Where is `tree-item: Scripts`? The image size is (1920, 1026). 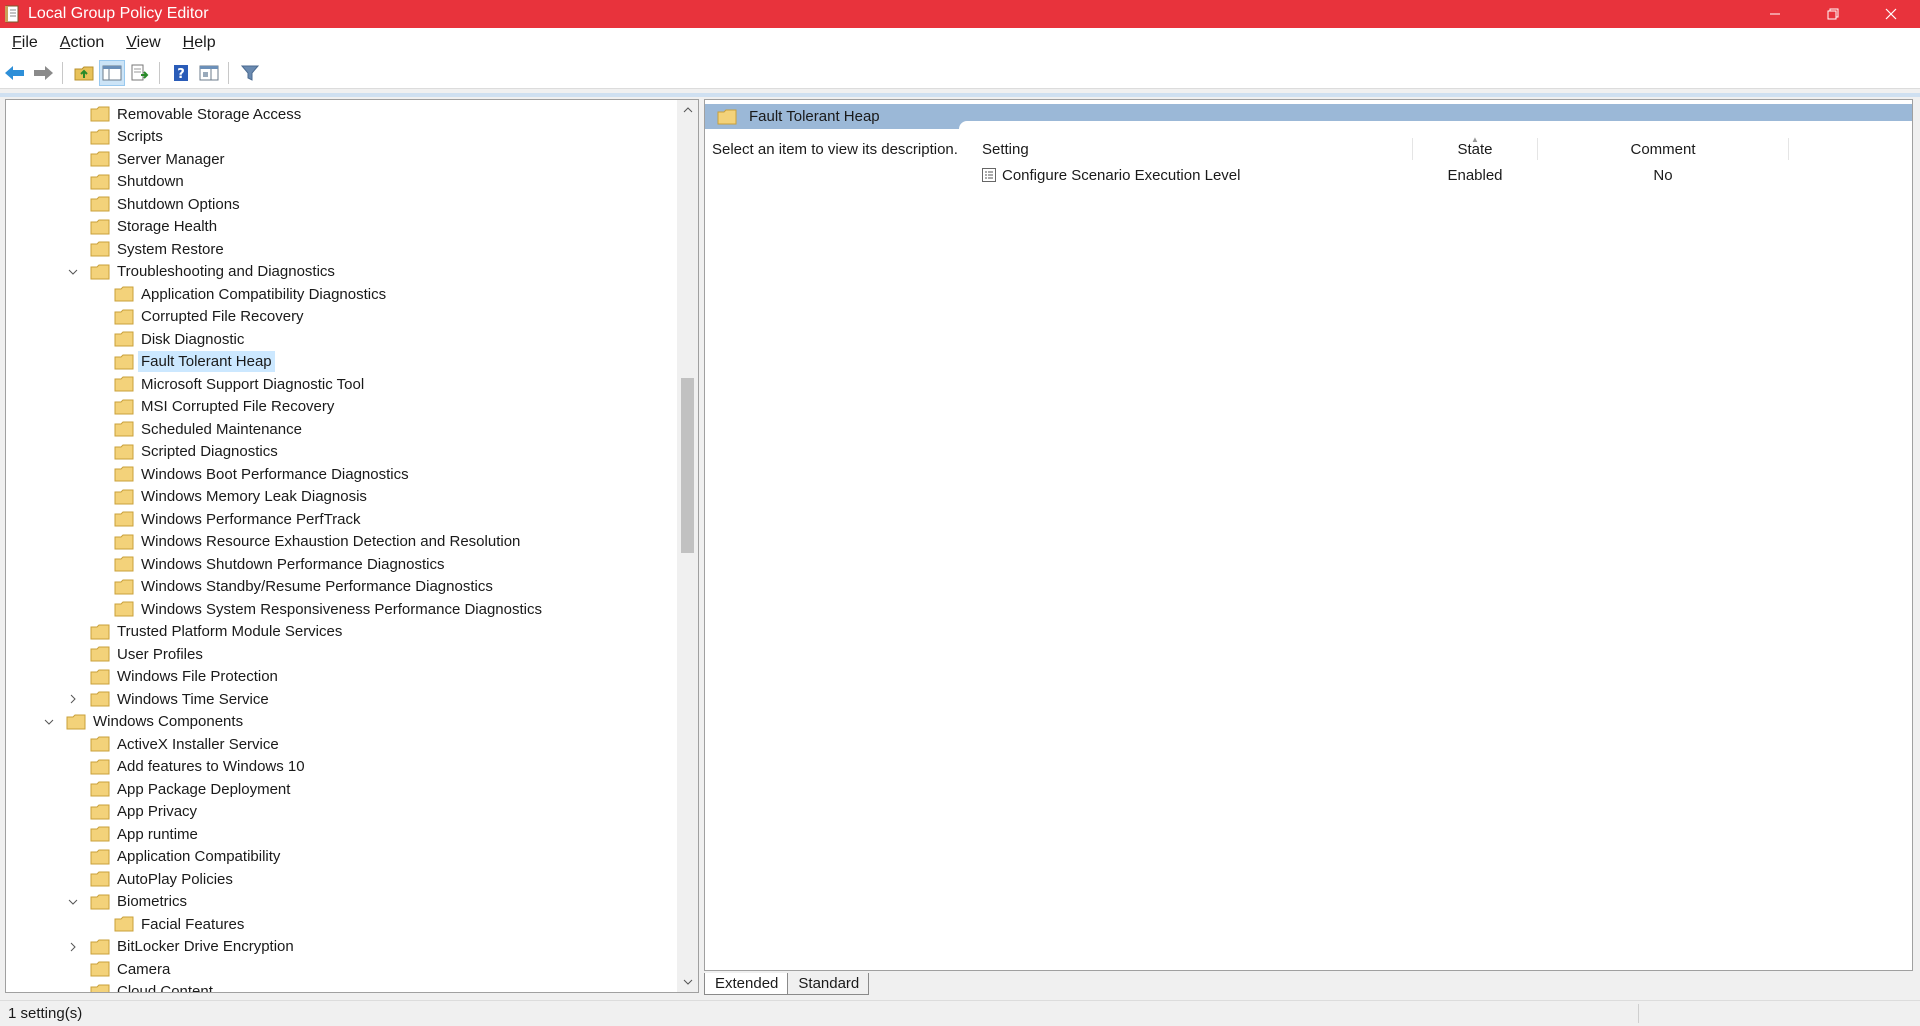
tree-item: Scripts is located at coordinates (341, 137).